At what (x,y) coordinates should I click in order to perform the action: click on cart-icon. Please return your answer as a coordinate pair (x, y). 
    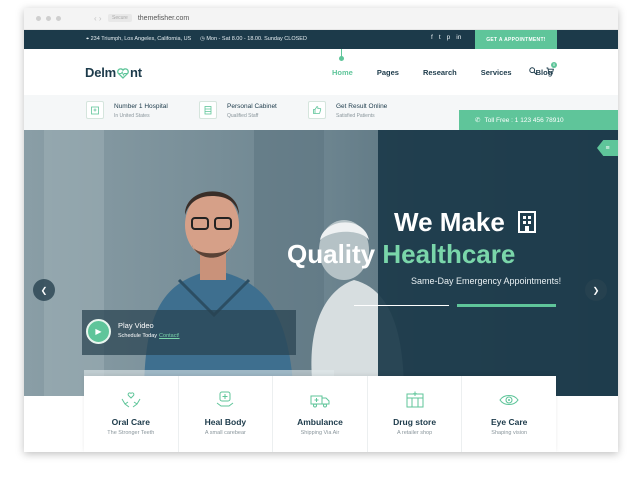
    Looking at the image, I should click on (550, 72).